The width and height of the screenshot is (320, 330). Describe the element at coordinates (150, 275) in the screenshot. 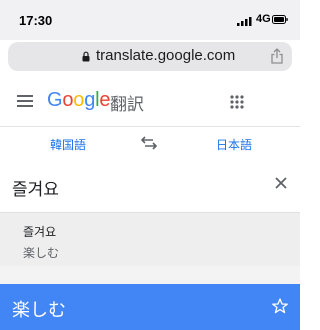

I see `suggestion-spacer` at that location.